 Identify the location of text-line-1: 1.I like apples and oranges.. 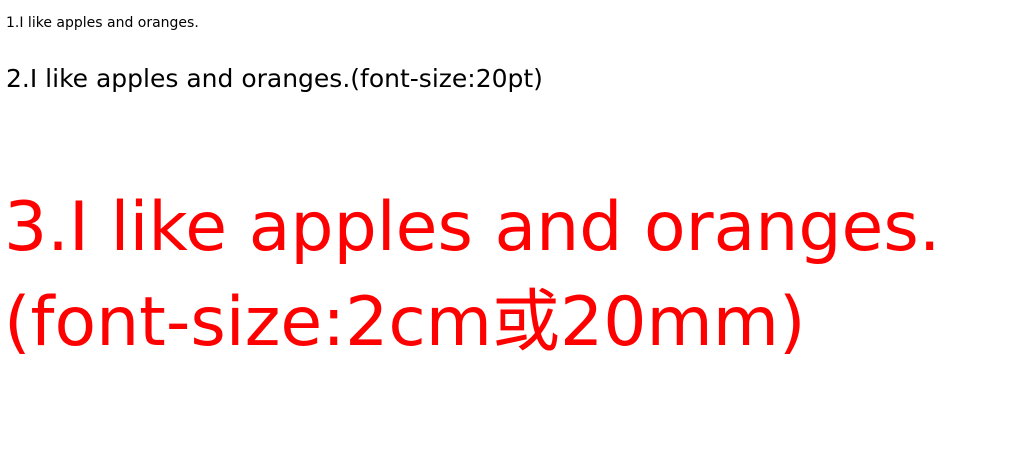
(102, 23).